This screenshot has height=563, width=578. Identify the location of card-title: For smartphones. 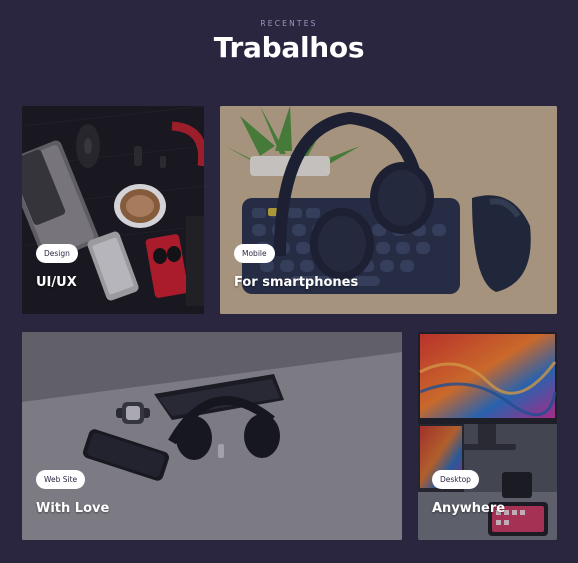
(296, 282).